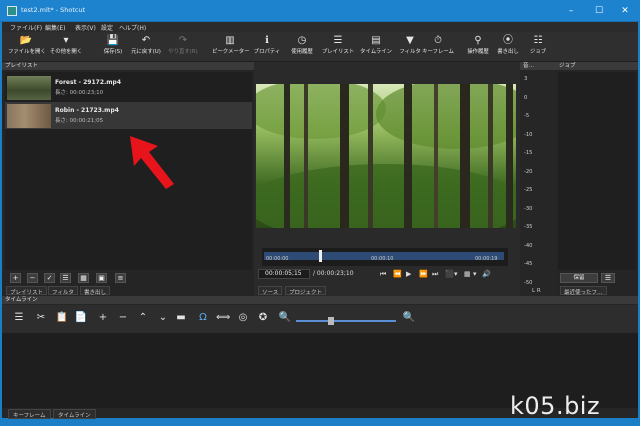 The image size is (640, 426). I want to click on toolbar-button-2: 💾 保存(S), so click(113, 47).